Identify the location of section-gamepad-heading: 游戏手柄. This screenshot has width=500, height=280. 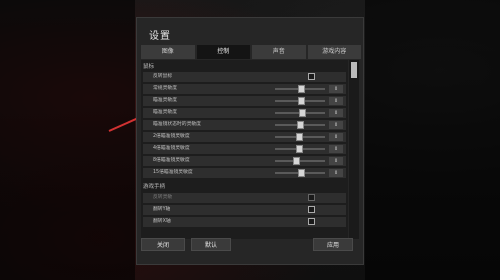
(154, 187).